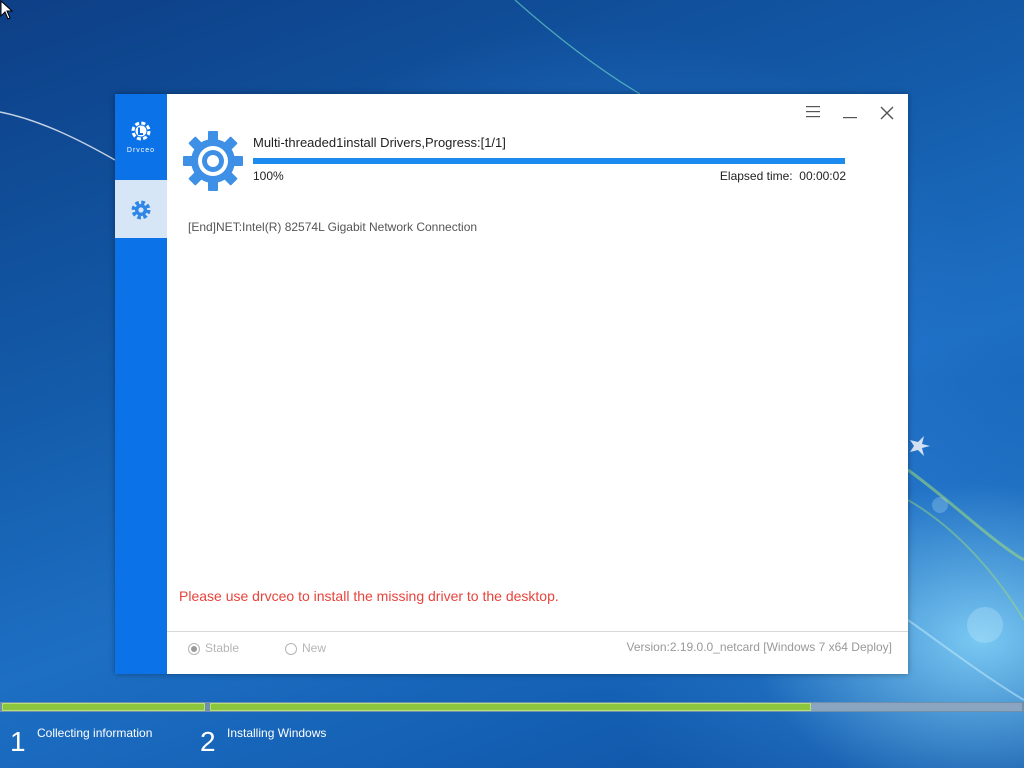  I want to click on new-radio, so click(291, 649).